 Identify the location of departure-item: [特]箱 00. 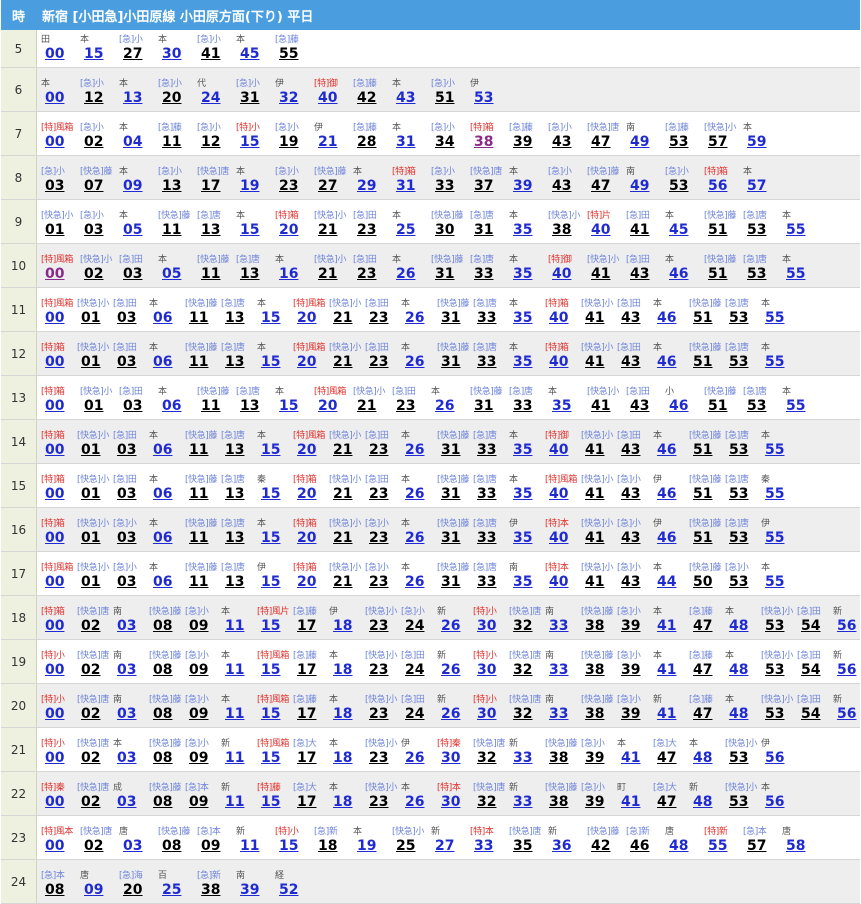
(59, 533).